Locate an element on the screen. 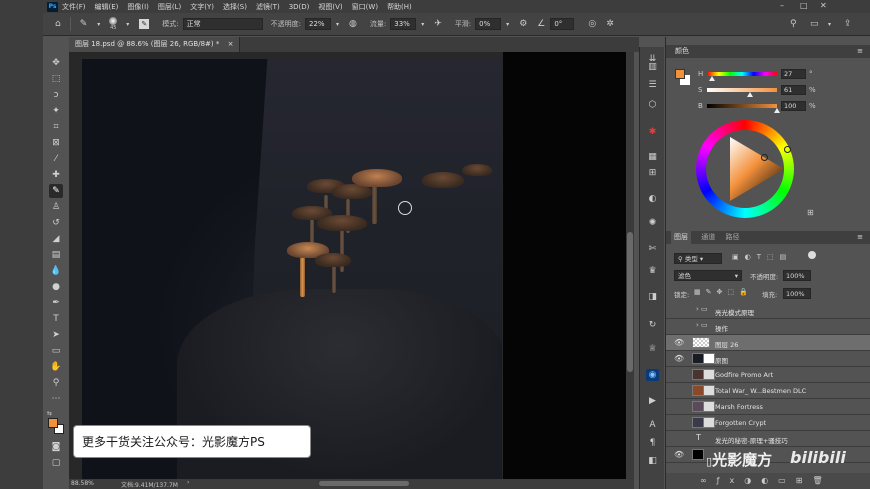 This screenshot has height=489, width=870. color-lookup-icon: ✱ is located at coordinates (652, 132).